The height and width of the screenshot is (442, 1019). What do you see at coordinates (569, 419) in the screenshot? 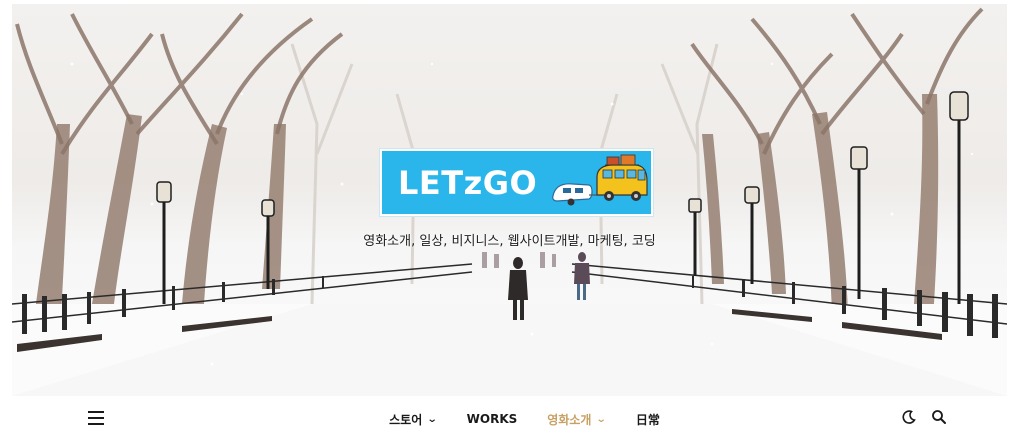
I see `nav-item-label: 영화소개` at bounding box center [569, 419].